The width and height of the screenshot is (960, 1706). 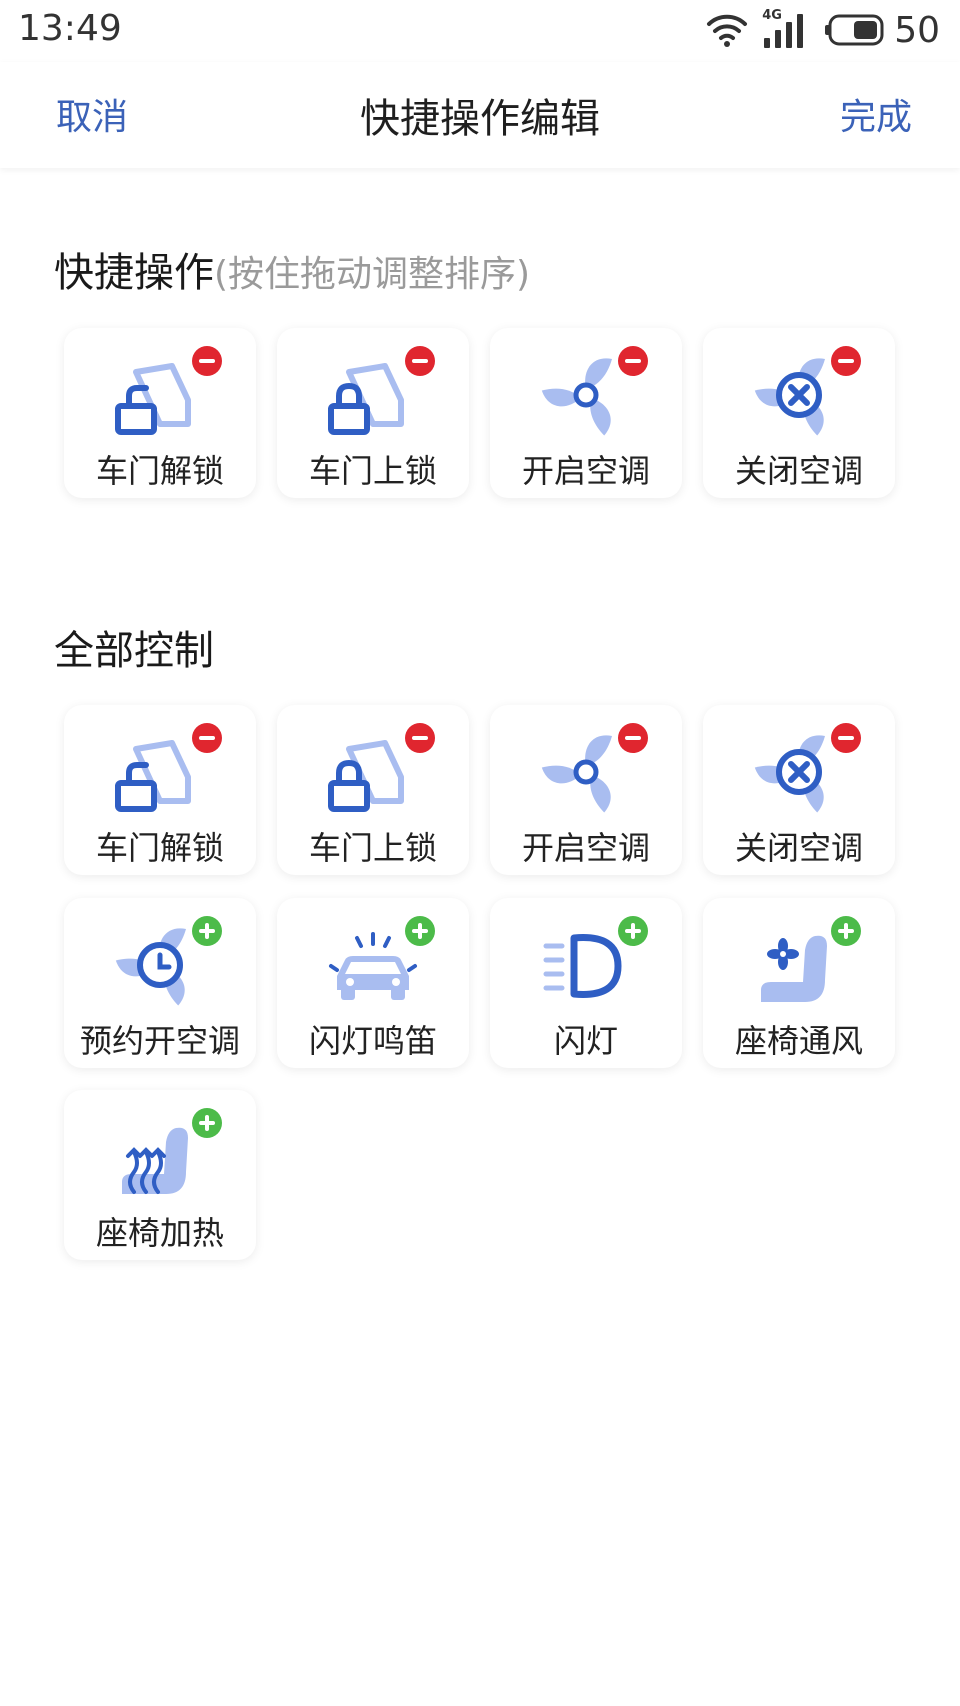 I want to click on wifi-icon, so click(x=727, y=30).